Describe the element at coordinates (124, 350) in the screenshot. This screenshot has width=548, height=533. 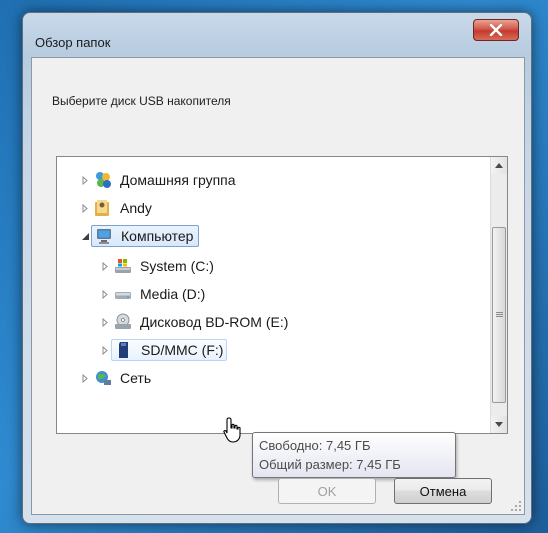
I see `sd-card-icon` at that location.